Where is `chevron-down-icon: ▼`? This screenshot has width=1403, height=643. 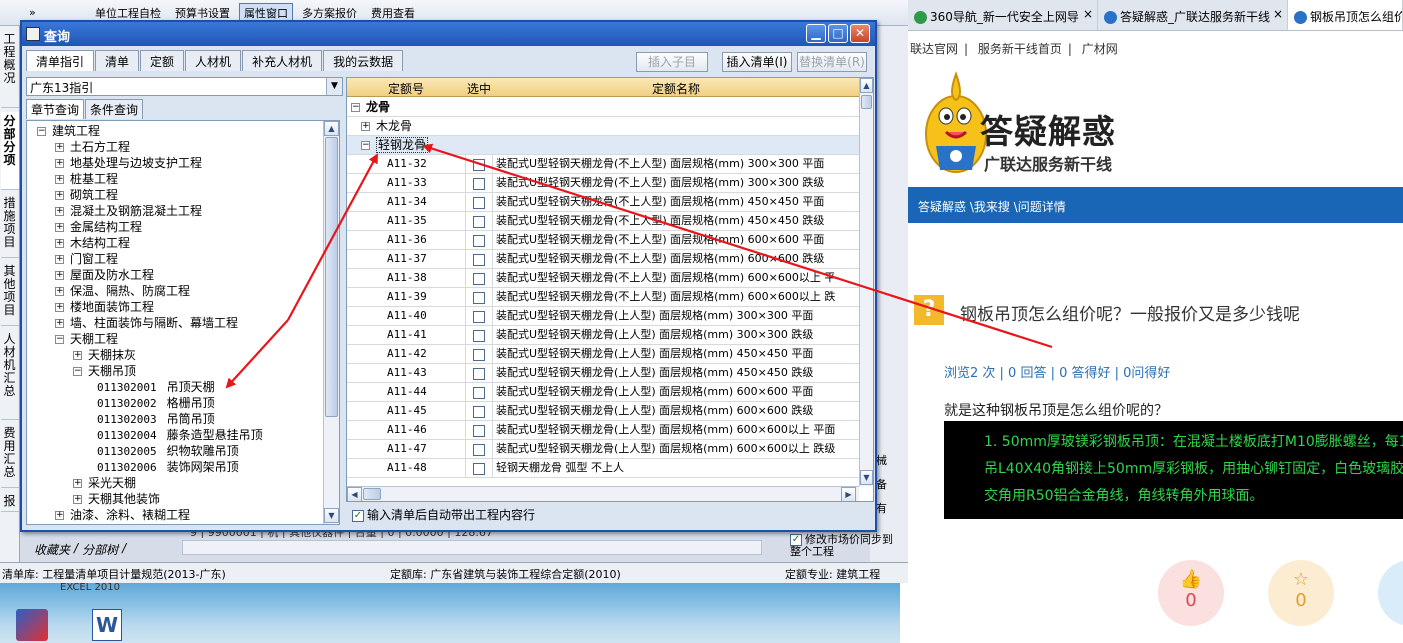
chevron-down-icon: ▼ is located at coordinates (334, 86).